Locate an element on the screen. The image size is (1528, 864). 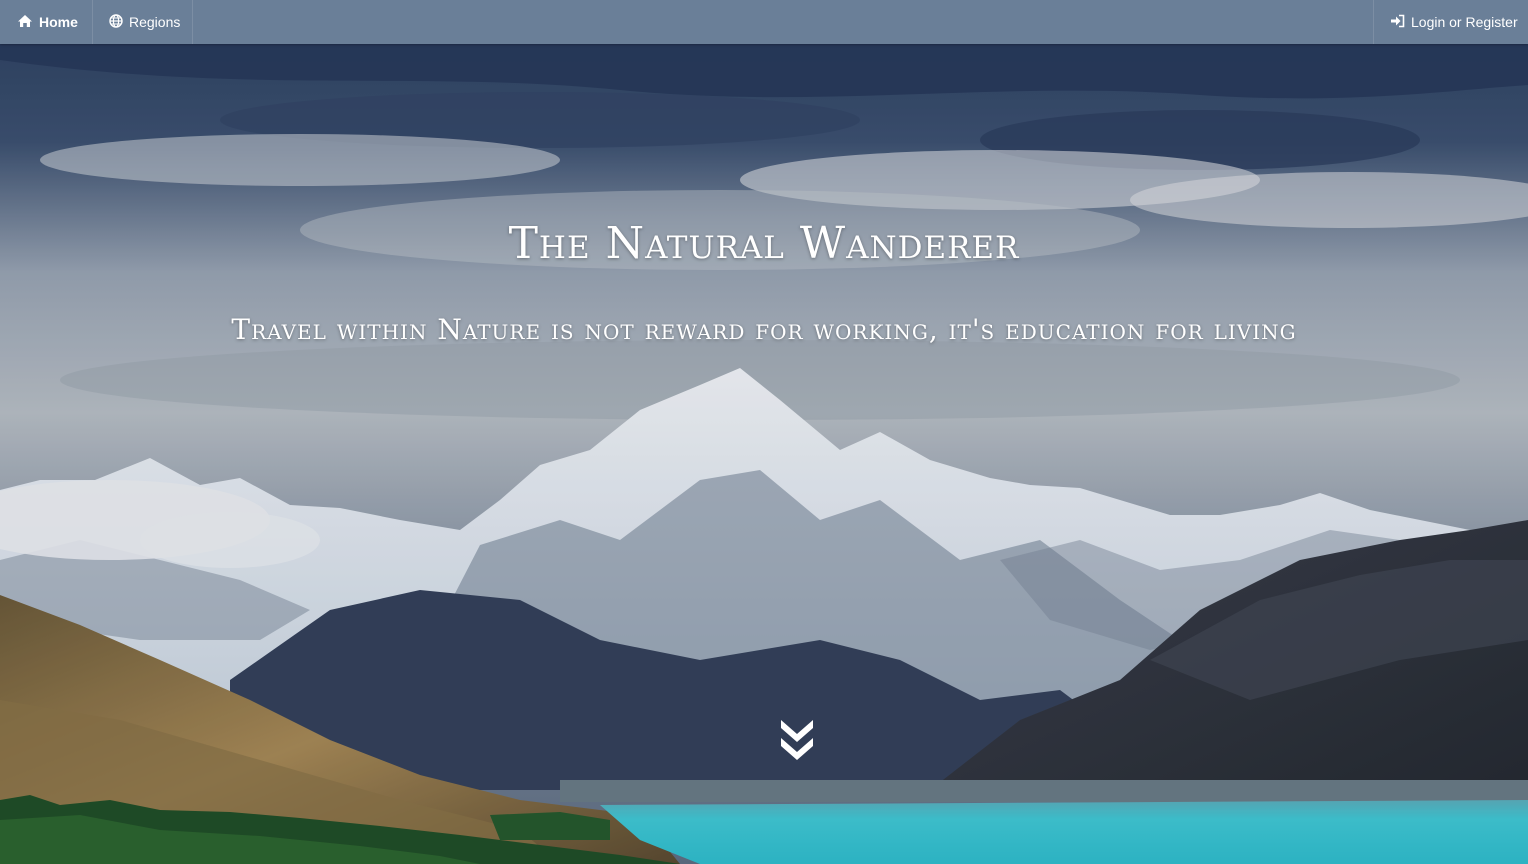
nav-login-link: Login or Register is located at coordinates (1450, 22).